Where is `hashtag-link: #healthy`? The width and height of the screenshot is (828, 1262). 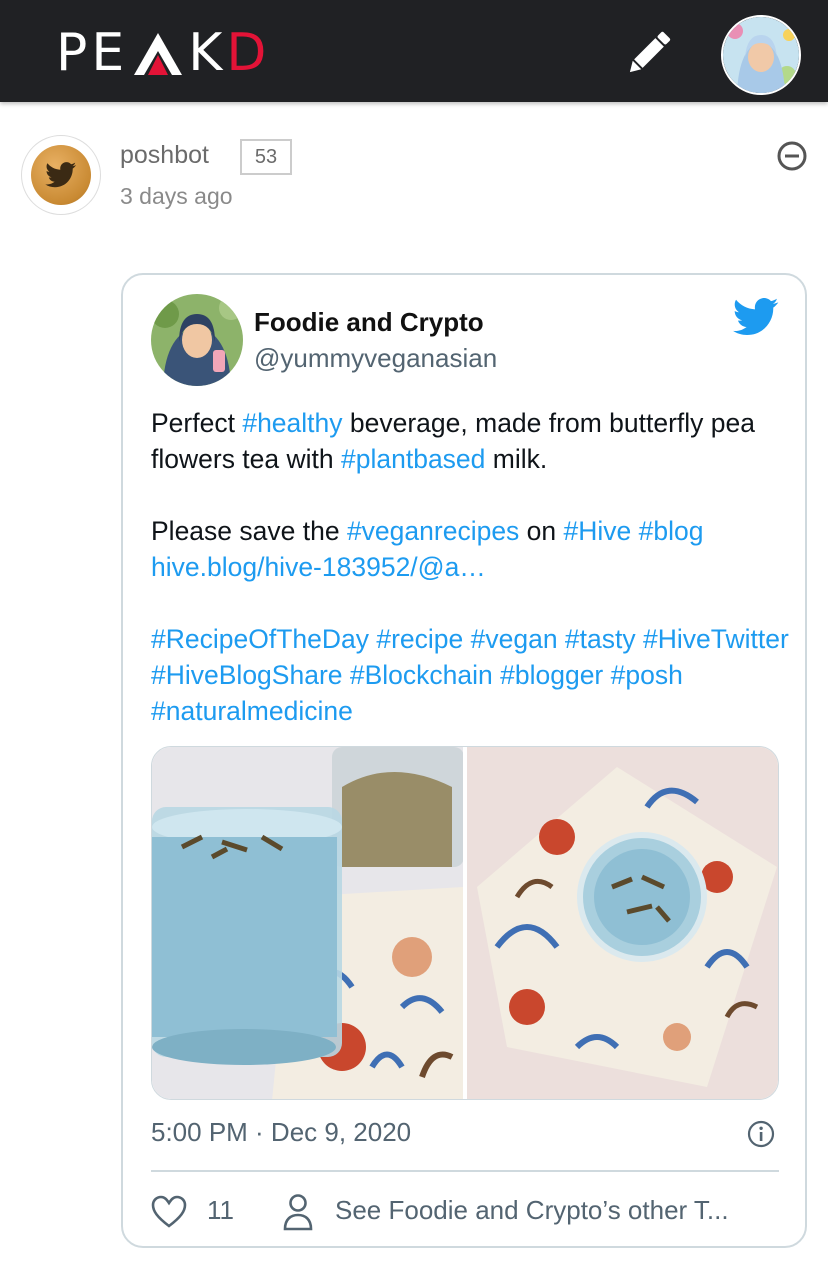 hashtag-link: #healthy is located at coordinates (292, 423).